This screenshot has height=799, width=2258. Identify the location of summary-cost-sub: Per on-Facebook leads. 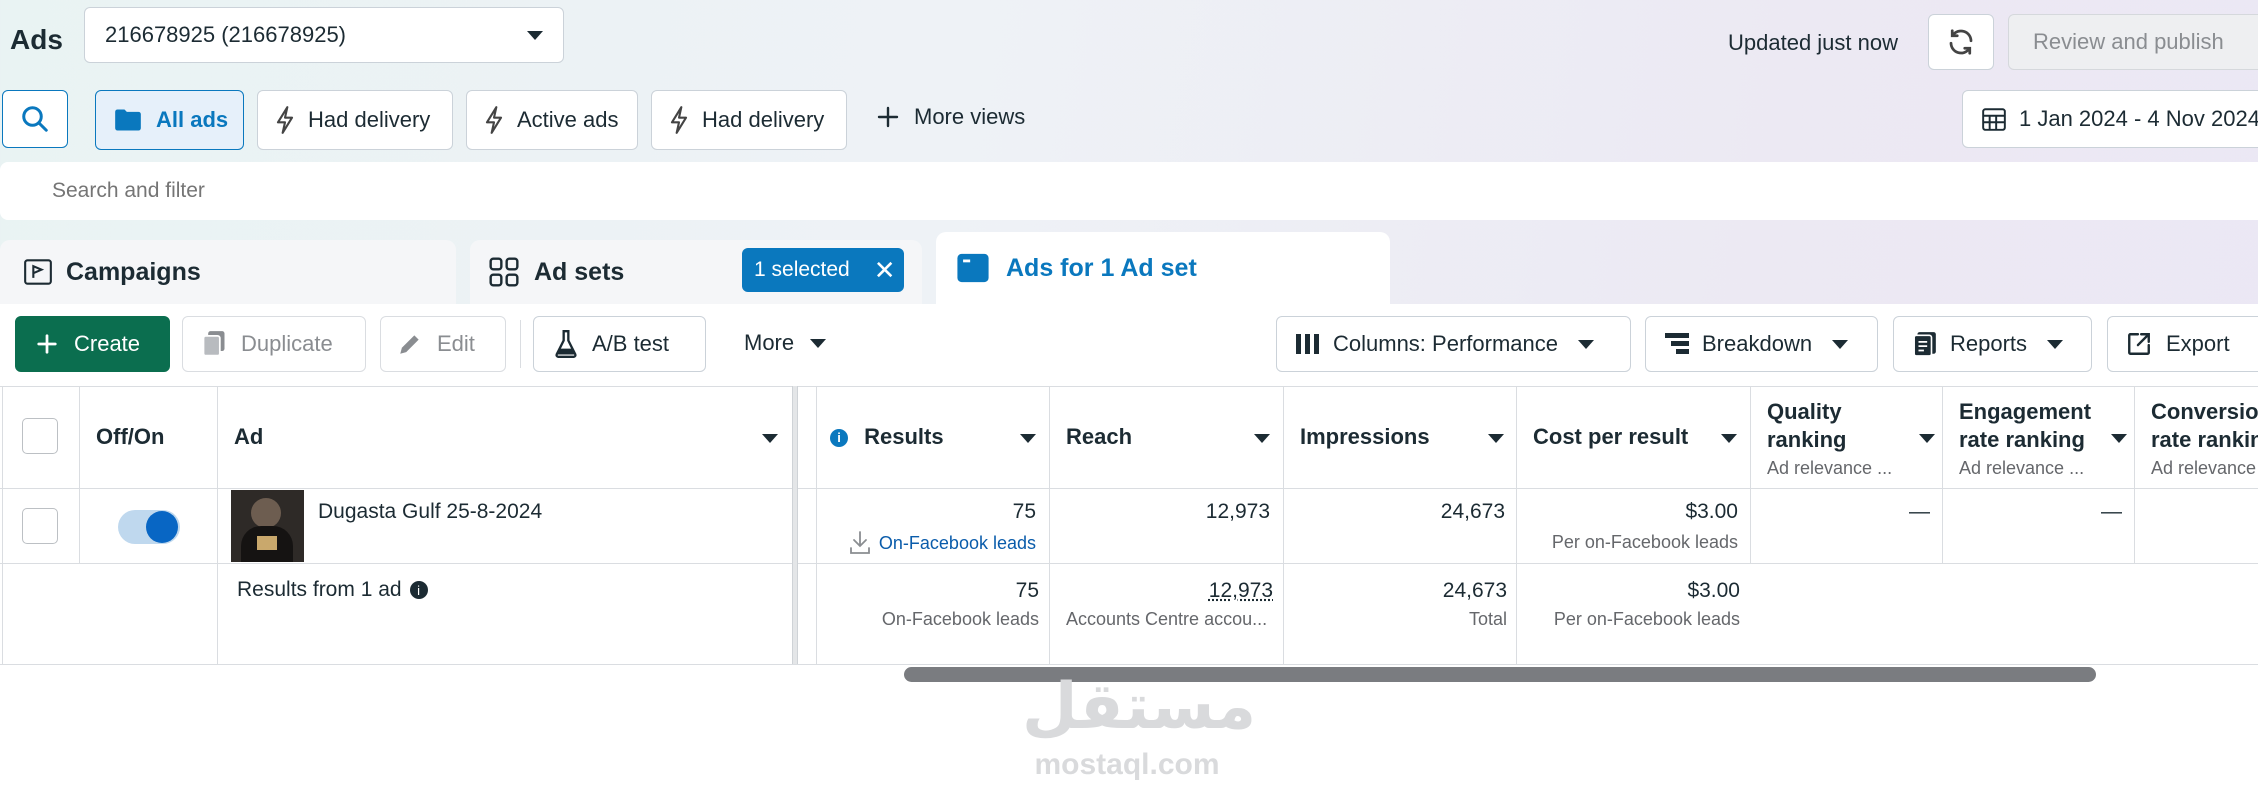
(1636, 619).